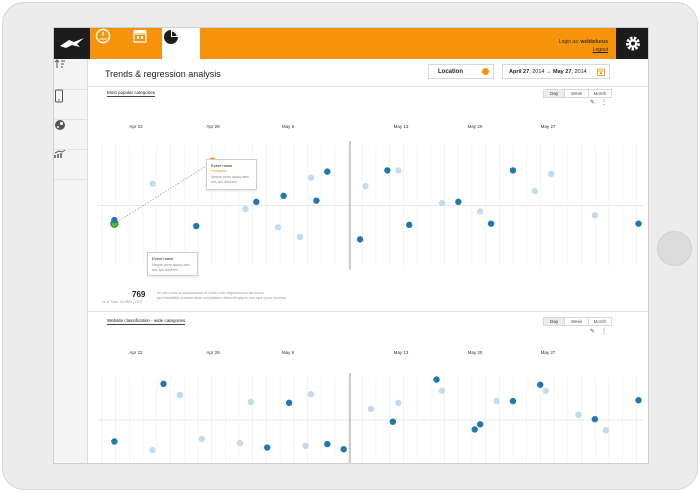 Image resolution: width=700 pixels, height=494 pixels. What do you see at coordinates (163, 258) in the screenshot?
I see `callout-title: Event name` at bounding box center [163, 258].